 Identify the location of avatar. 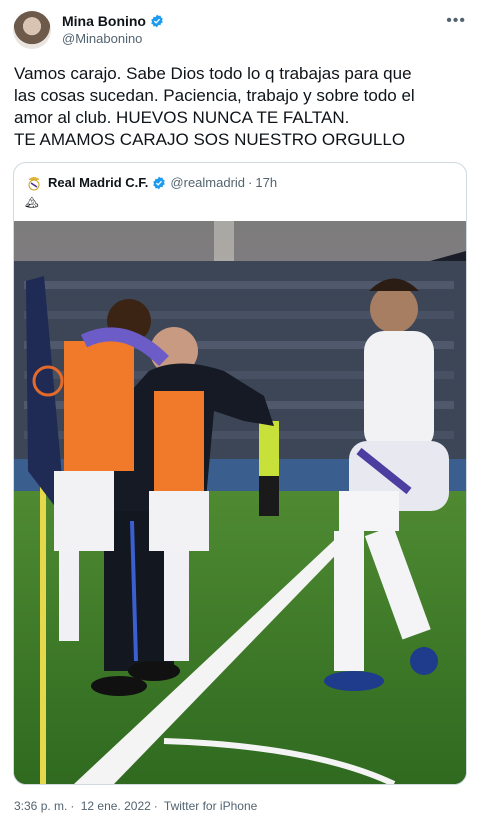
(32, 30).